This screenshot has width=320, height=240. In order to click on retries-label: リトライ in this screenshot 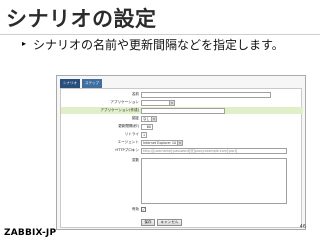, I will do `click(131, 134)`.